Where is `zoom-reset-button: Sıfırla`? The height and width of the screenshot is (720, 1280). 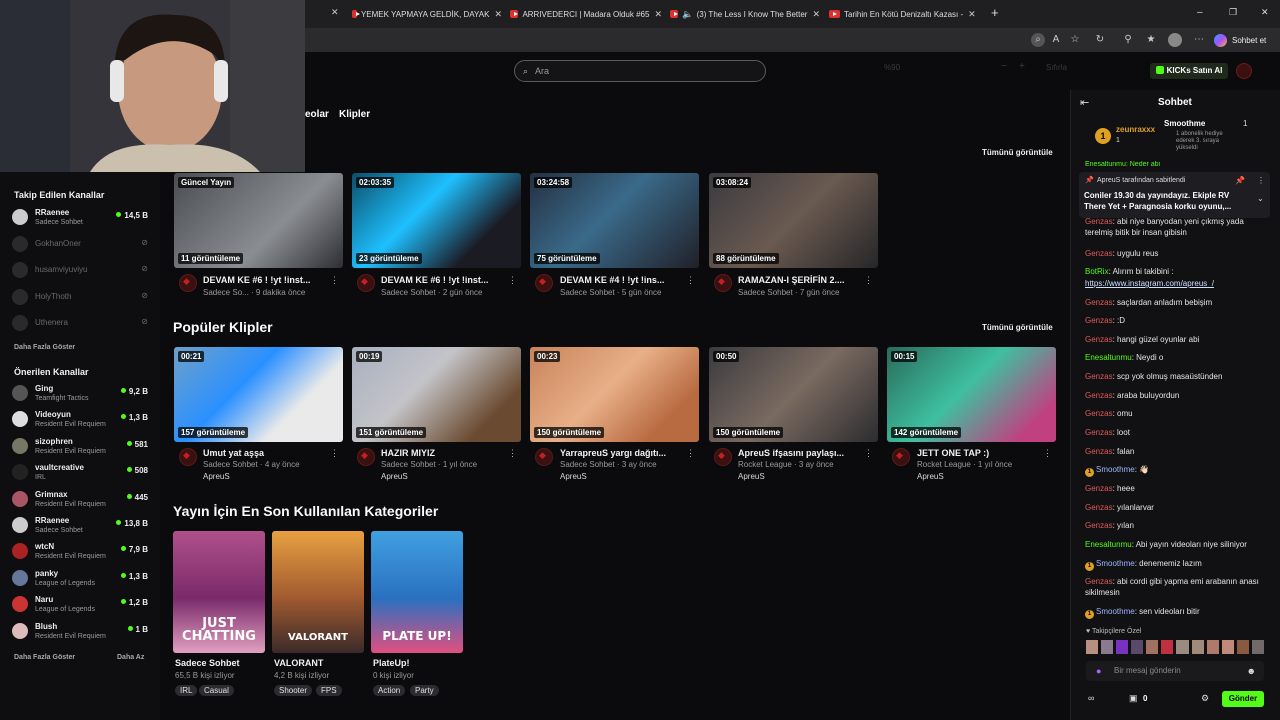 zoom-reset-button: Sıfırla is located at coordinates (1056, 67).